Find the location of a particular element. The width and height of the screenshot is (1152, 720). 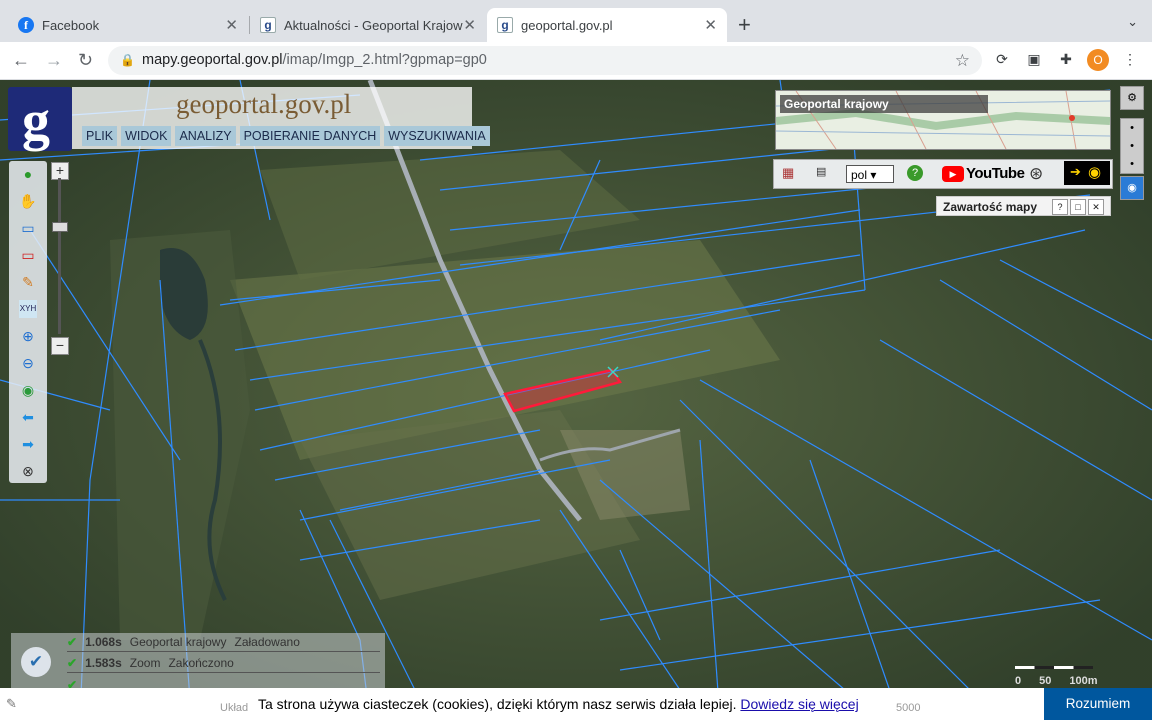

menu-pobieranie-danych: POBIERANIE DANYCH is located at coordinates (310, 136).